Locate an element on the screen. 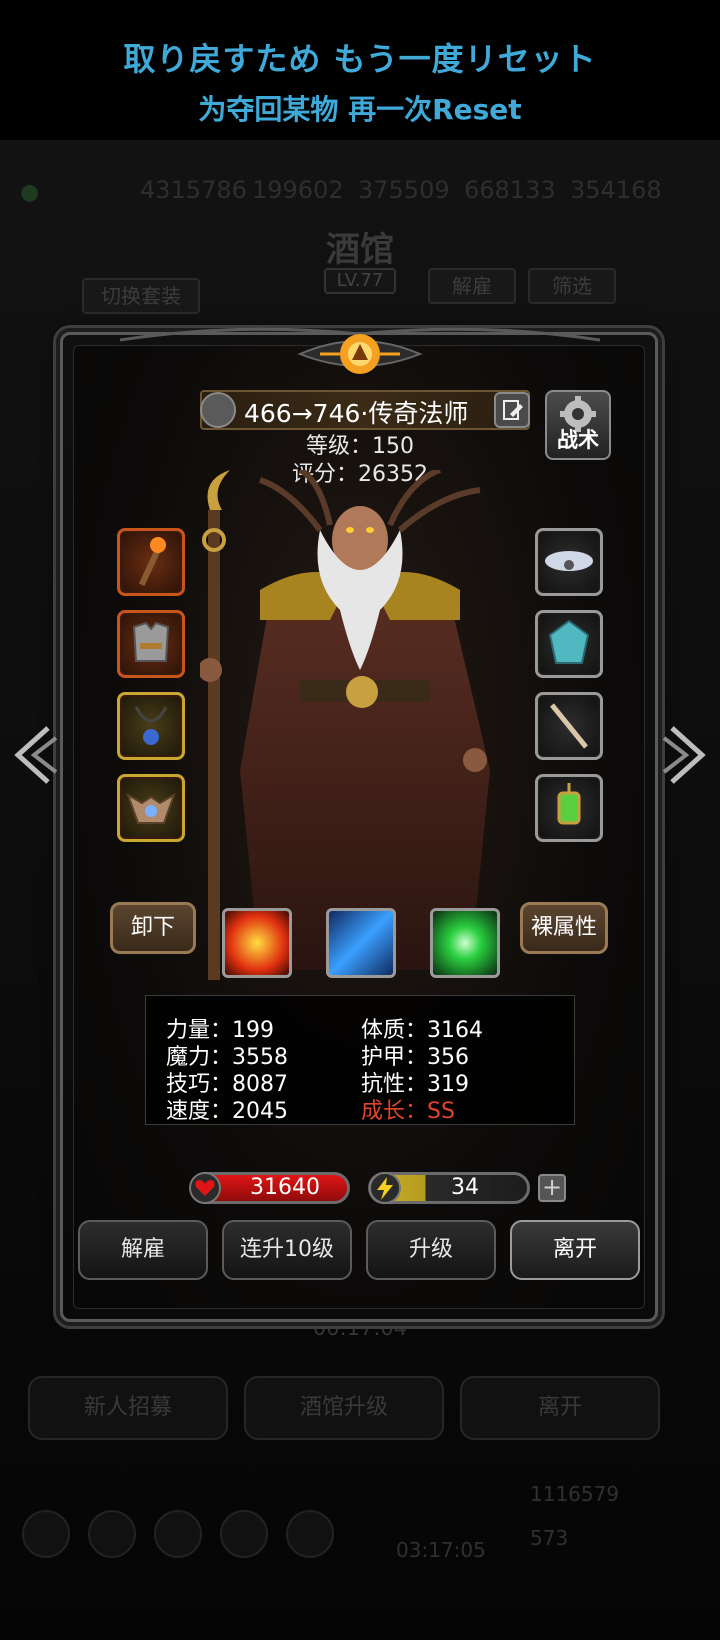 This screenshot has width=720, height=1640. edit-icon is located at coordinates (513, 410).